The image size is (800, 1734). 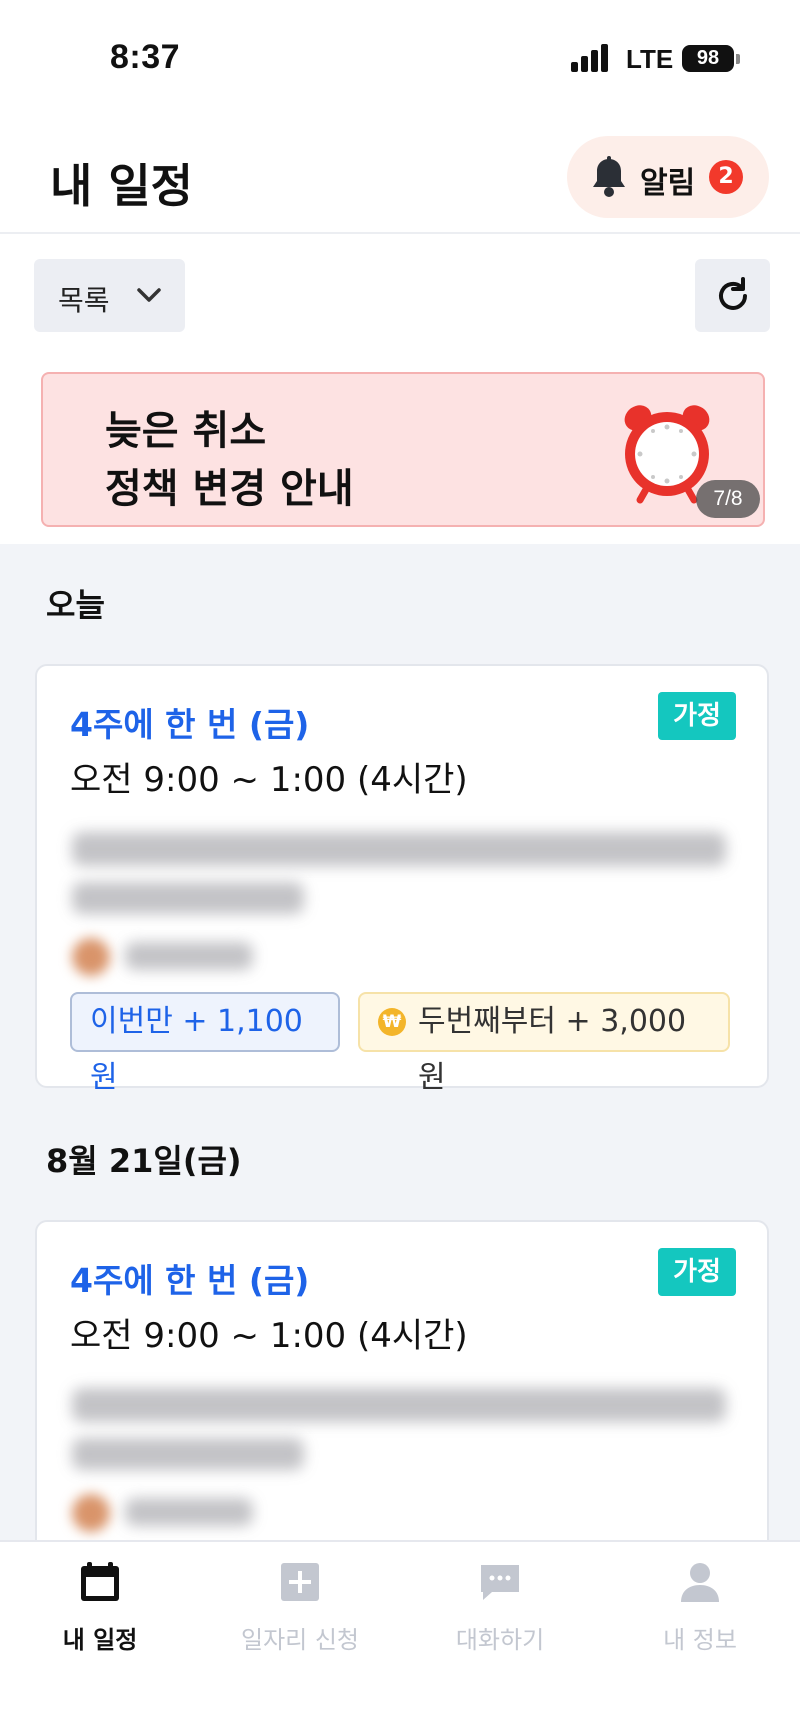 I want to click on status-bar: 8:37 LTE 98, so click(x=400, y=55).